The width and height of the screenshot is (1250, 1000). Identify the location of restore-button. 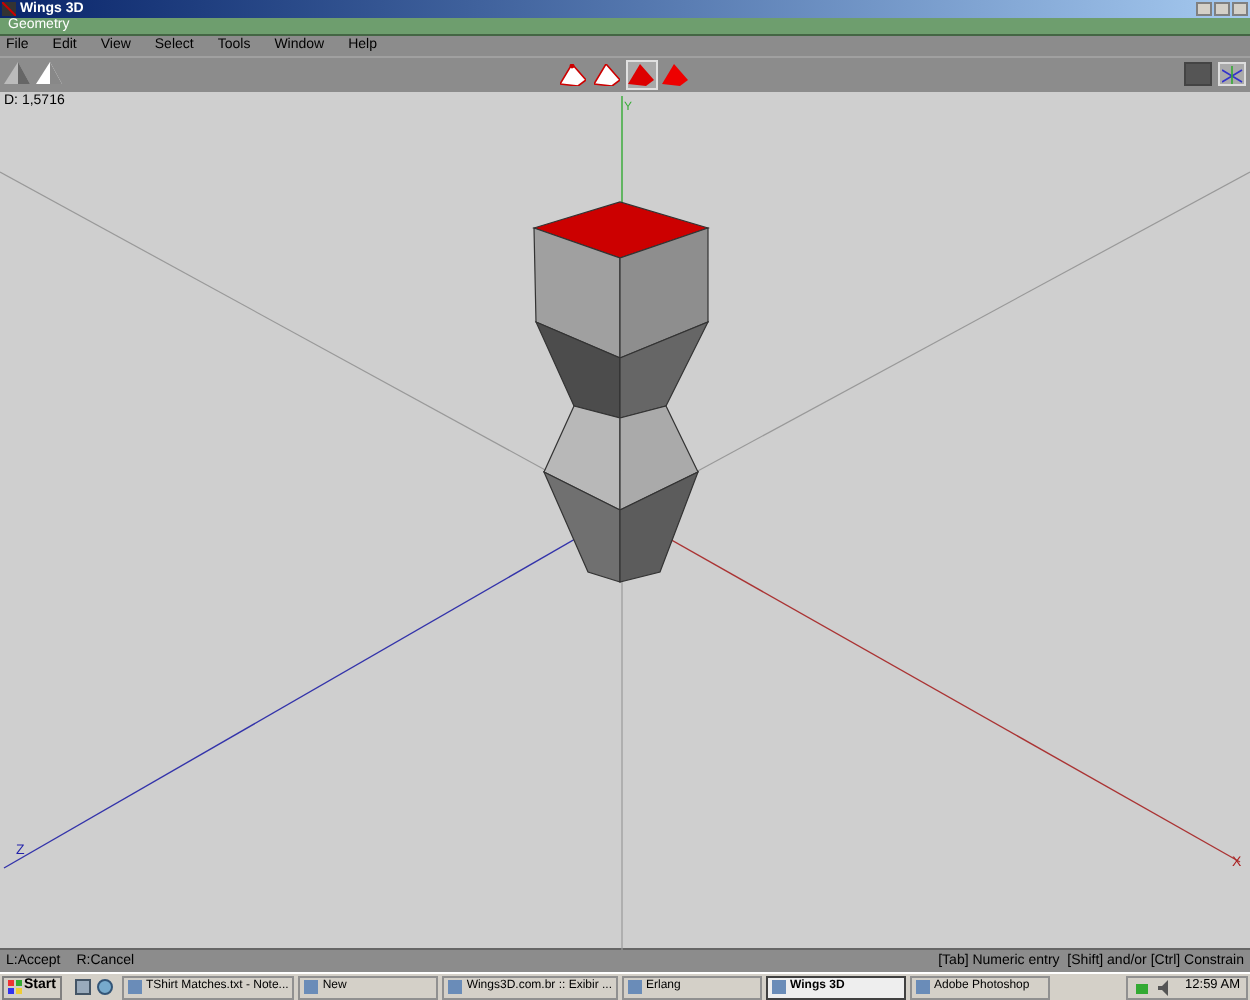
(1222, 8).